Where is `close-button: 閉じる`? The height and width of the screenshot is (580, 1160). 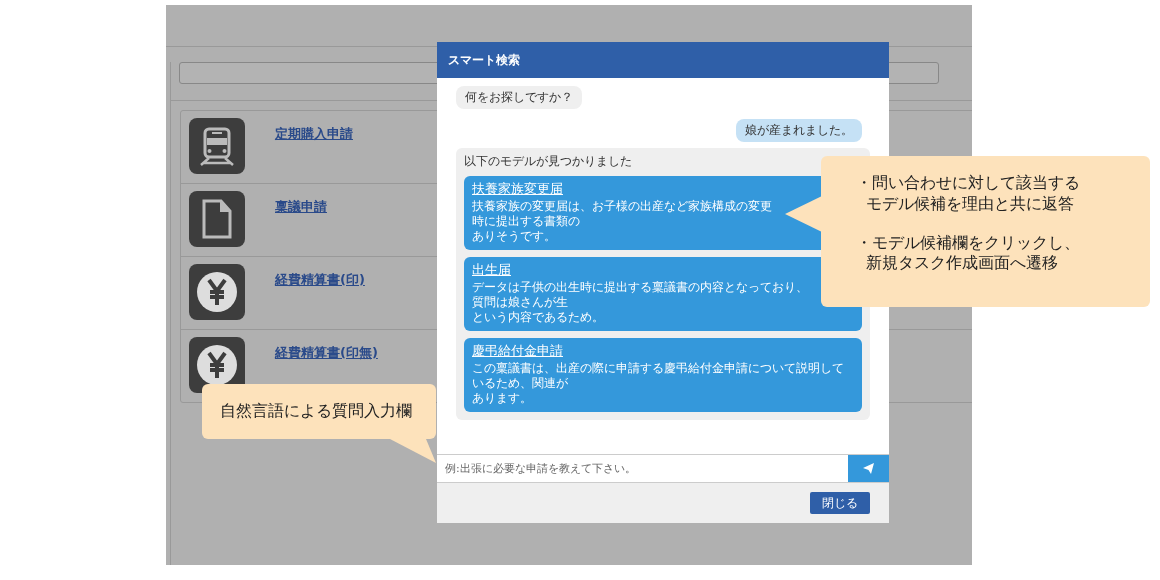 close-button: 閉じる is located at coordinates (840, 503).